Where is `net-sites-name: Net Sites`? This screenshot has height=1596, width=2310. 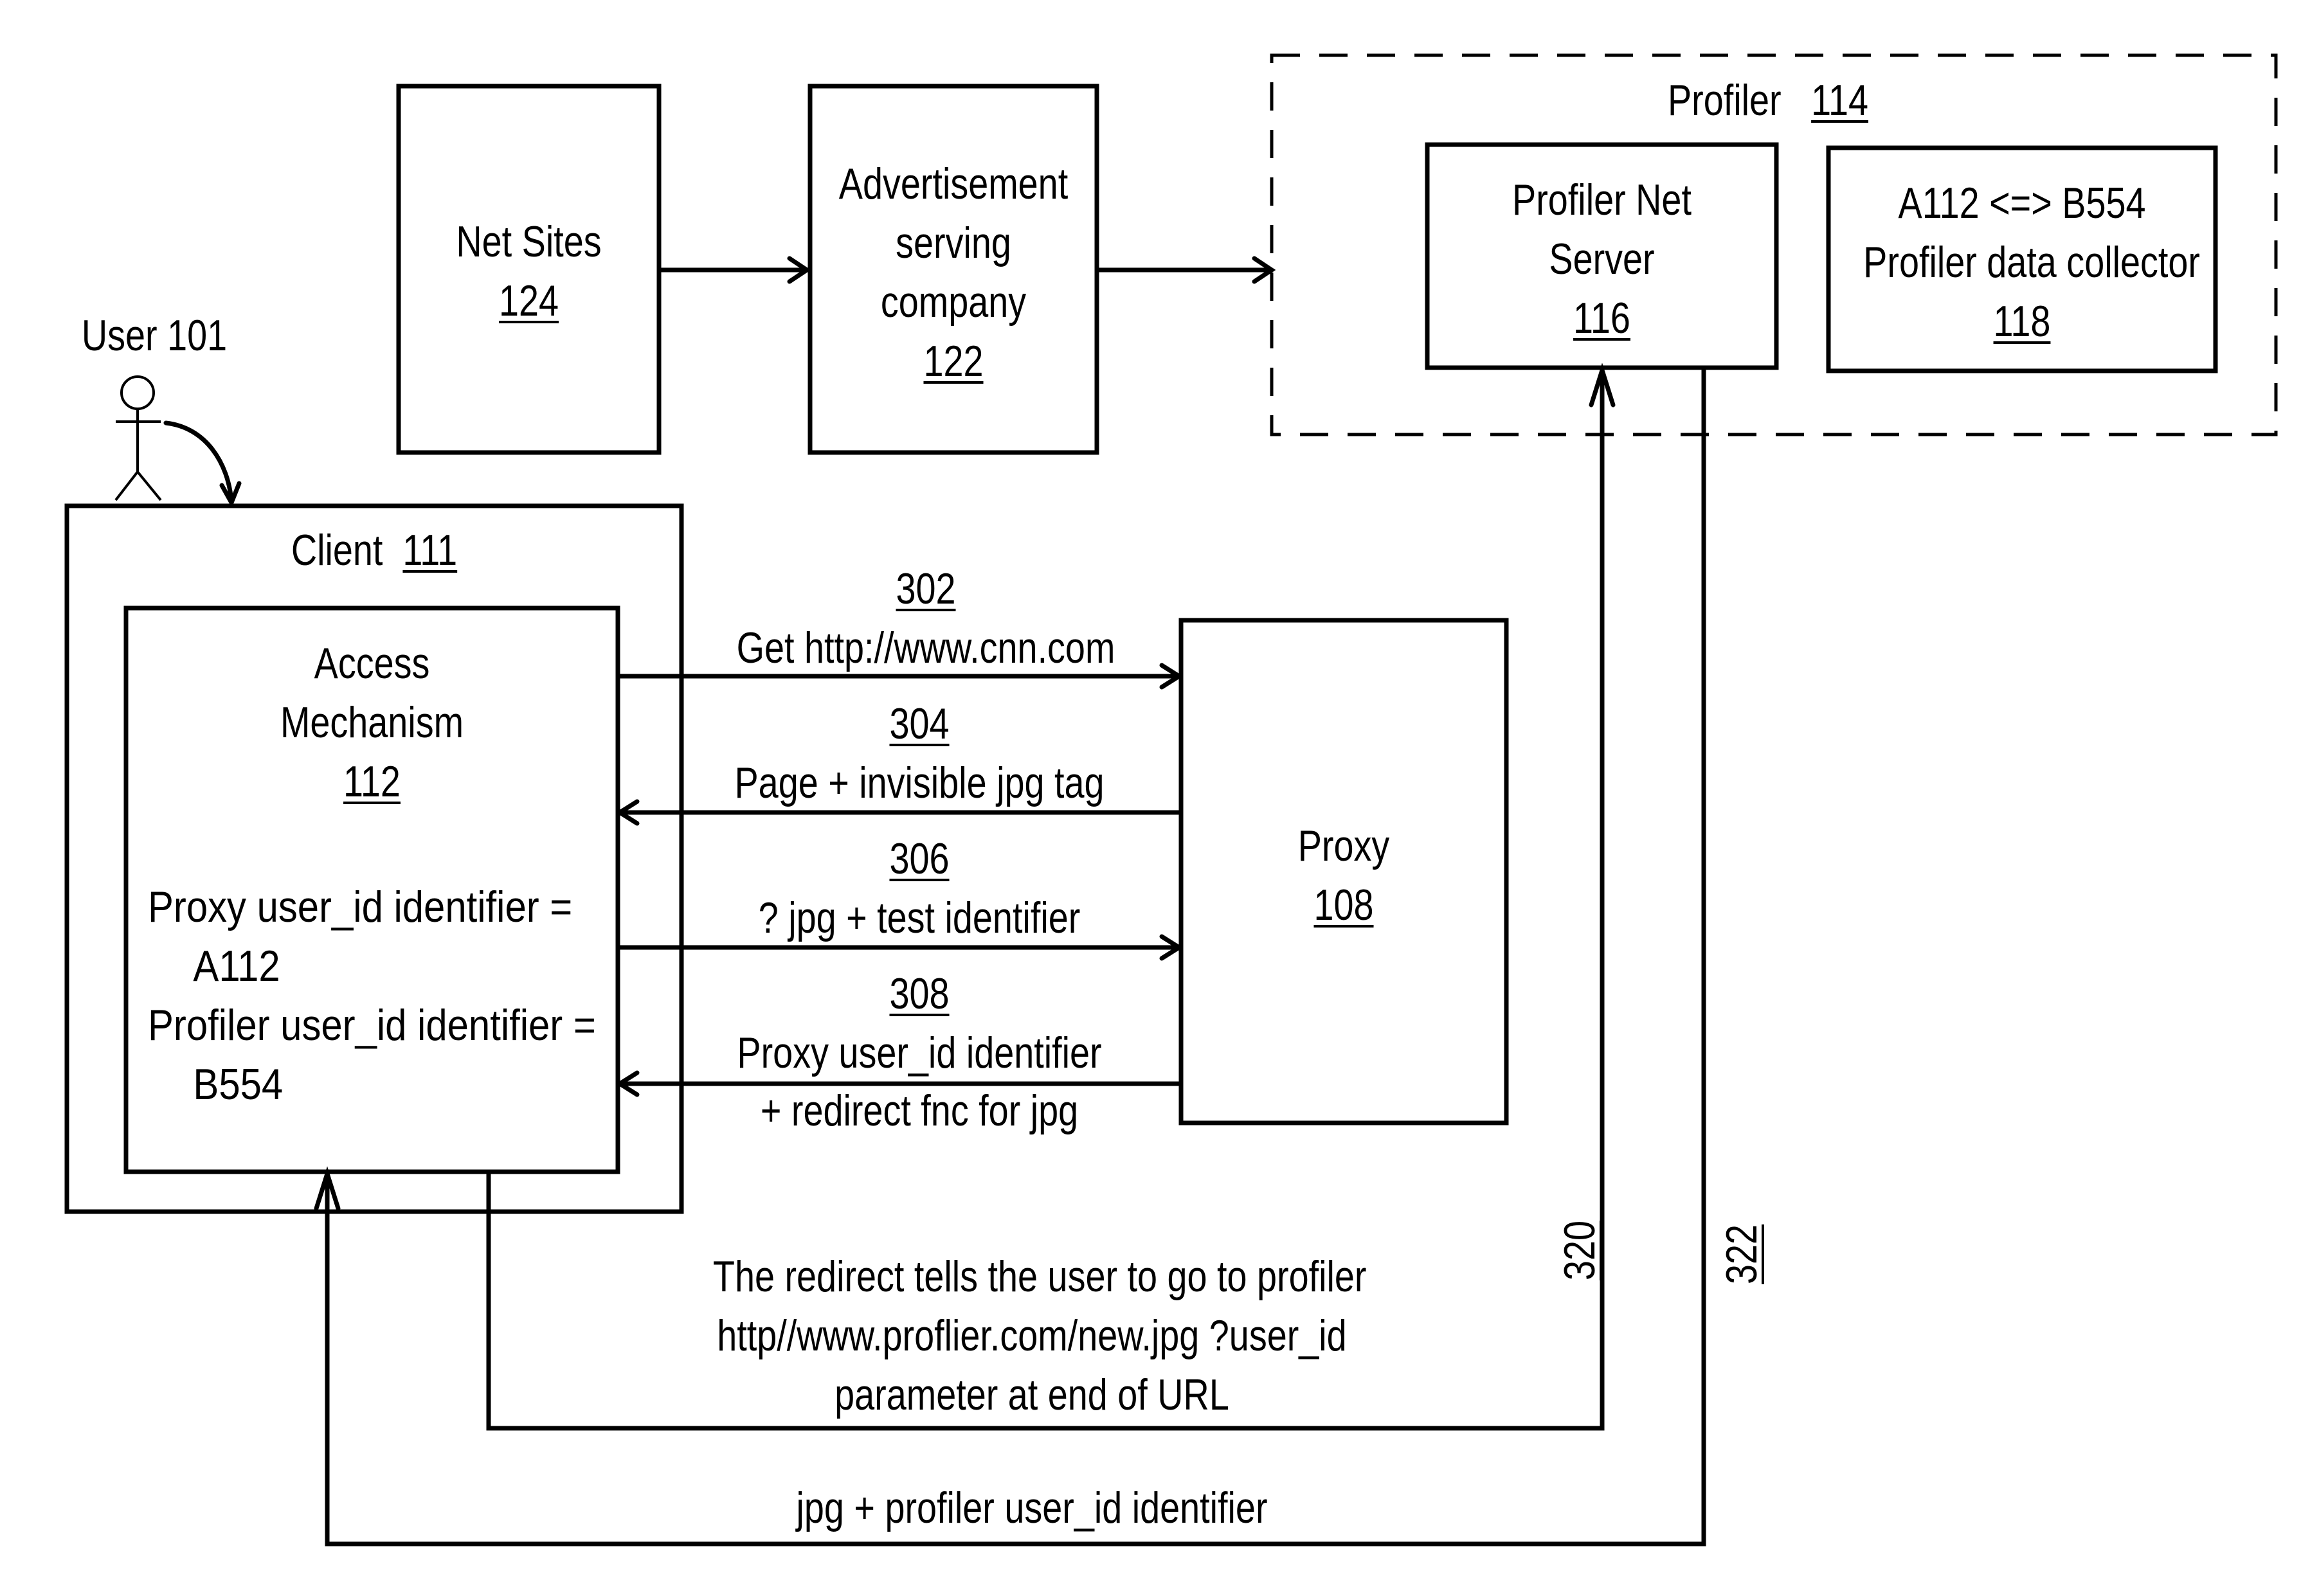 net-sites-name: Net Sites is located at coordinates (529, 242).